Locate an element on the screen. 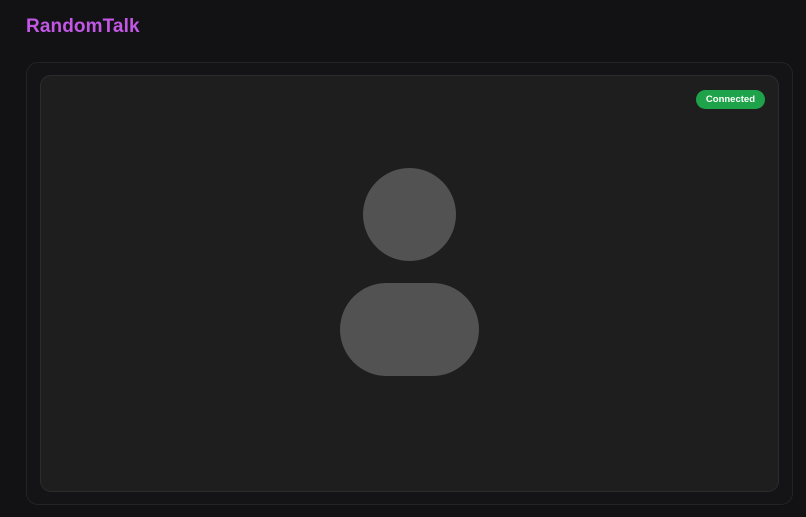 The width and height of the screenshot is (806, 517). avatar-head-shape is located at coordinates (409, 214).